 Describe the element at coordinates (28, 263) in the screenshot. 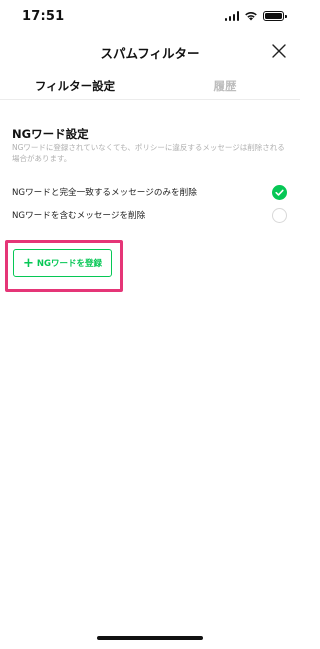

I see `plus-icon: +` at that location.